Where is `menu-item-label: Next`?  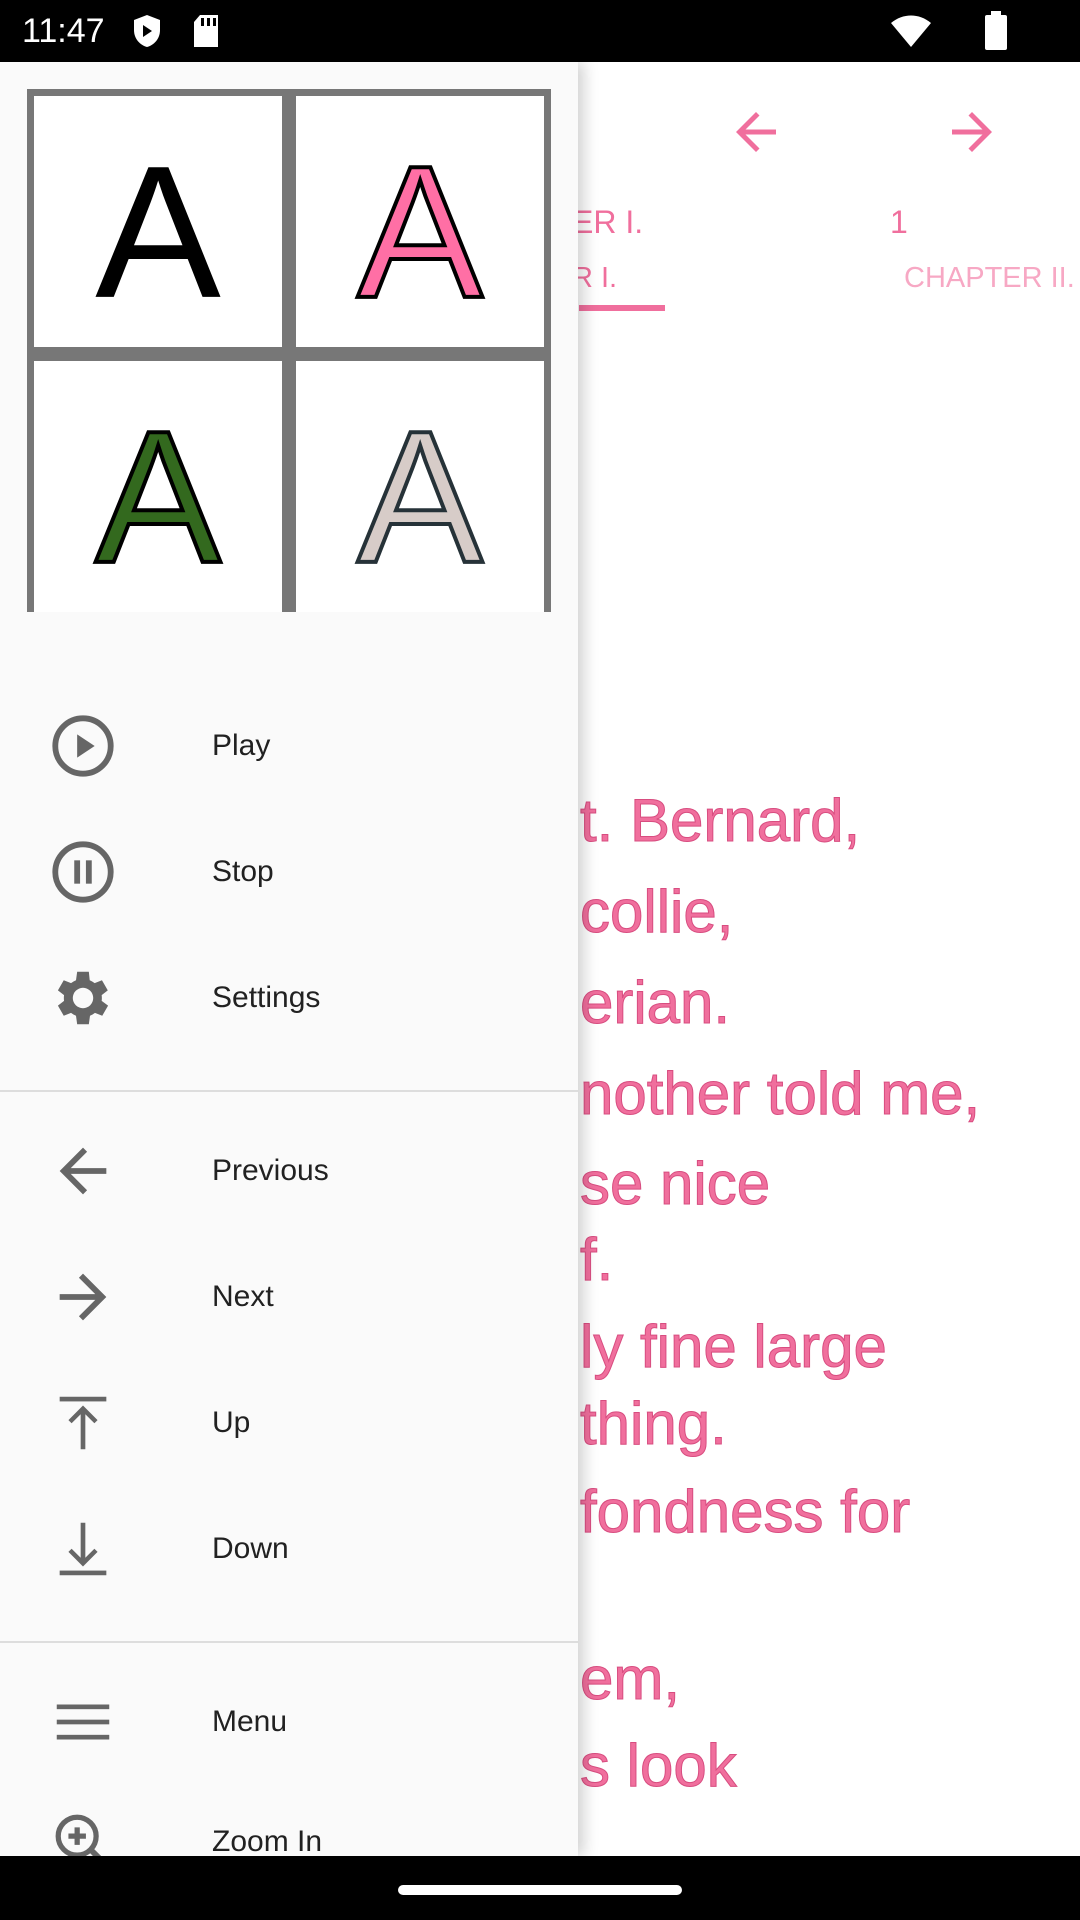 menu-item-label: Next is located at coordinates (243, 1296).